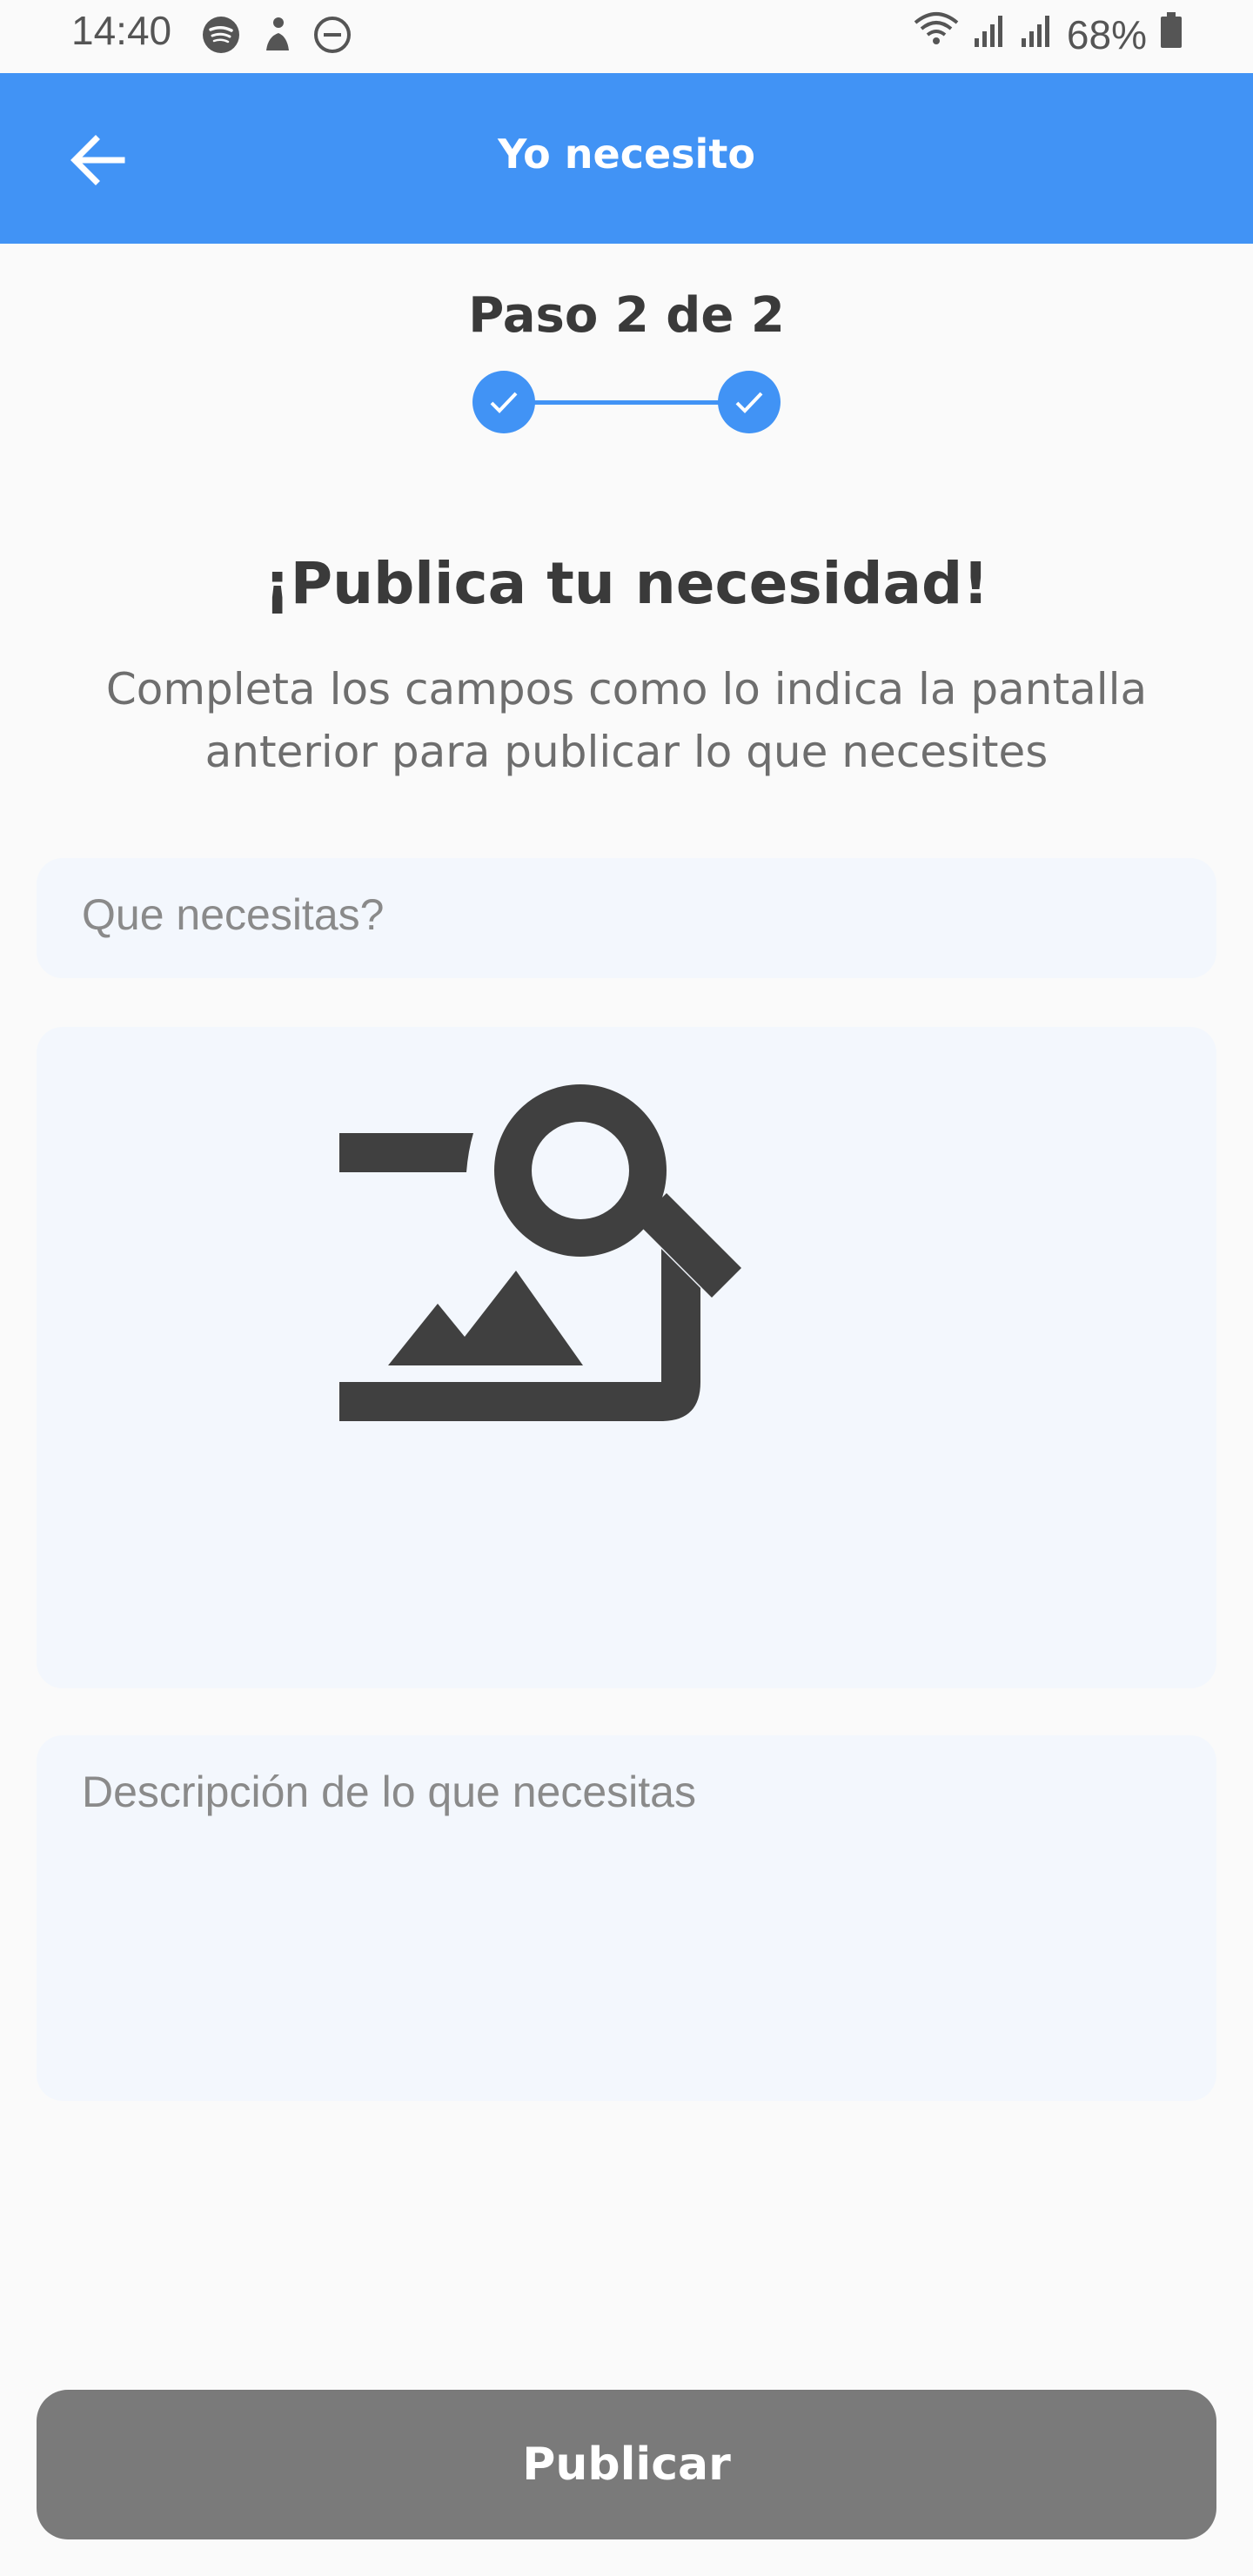 This screenshot has height=2576, width=1253. Describe the element at coordinates (626, 583) in the screenshot. I see `page-headline: ¡Publica tu necesidad!` at that location.